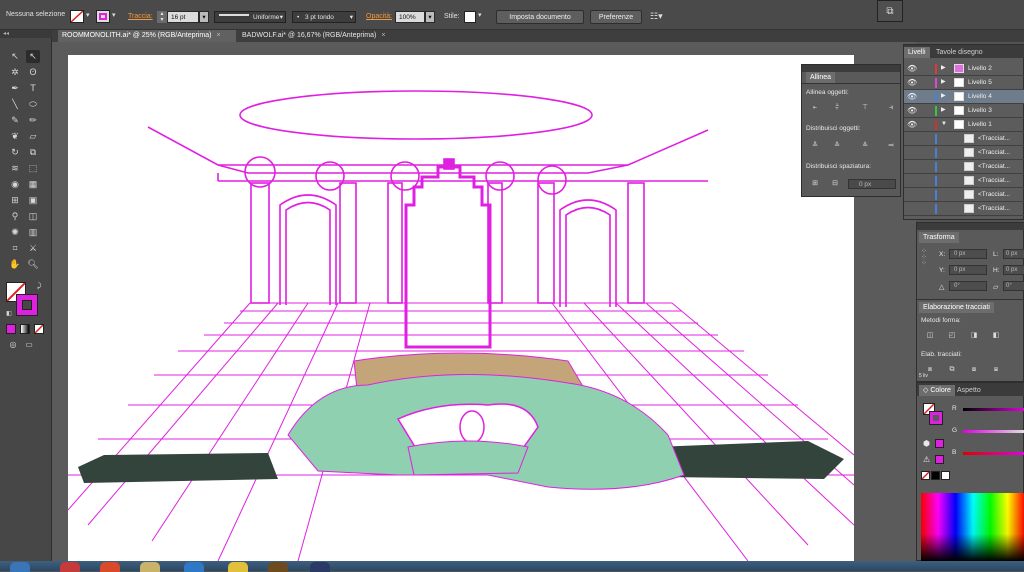 The width and height of the screenshot is (1024, 572). Describe the element at coordinates (15, 264) in the screenshot. I see `hand-tool-icon: ✋` at that location.